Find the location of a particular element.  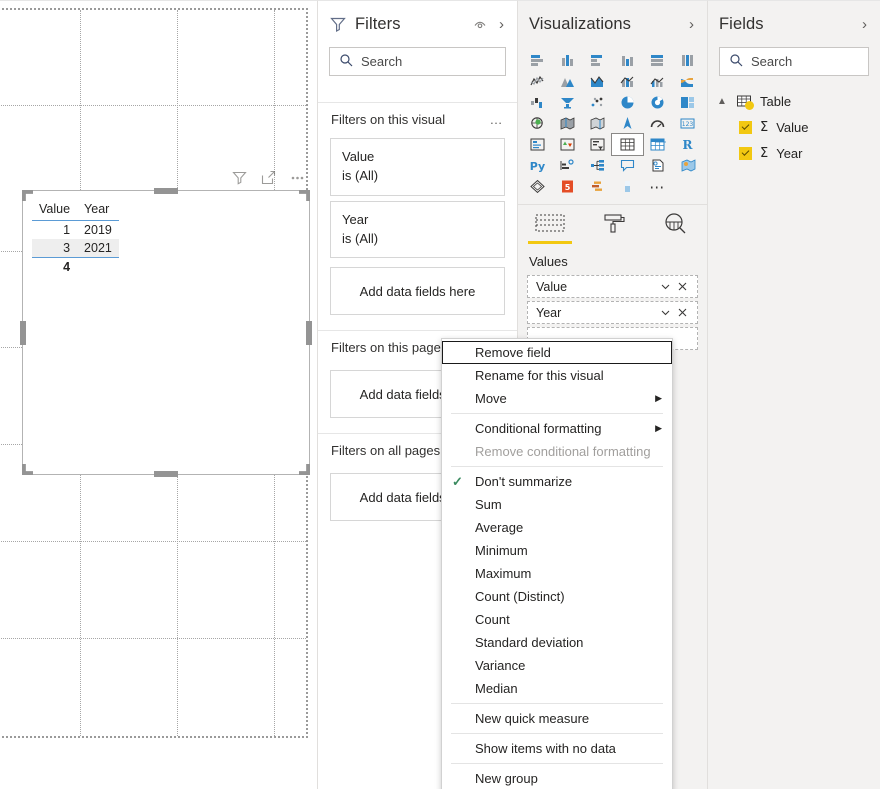

fields-tree-item-value: Σ Value is located at coordinates (794, 127).